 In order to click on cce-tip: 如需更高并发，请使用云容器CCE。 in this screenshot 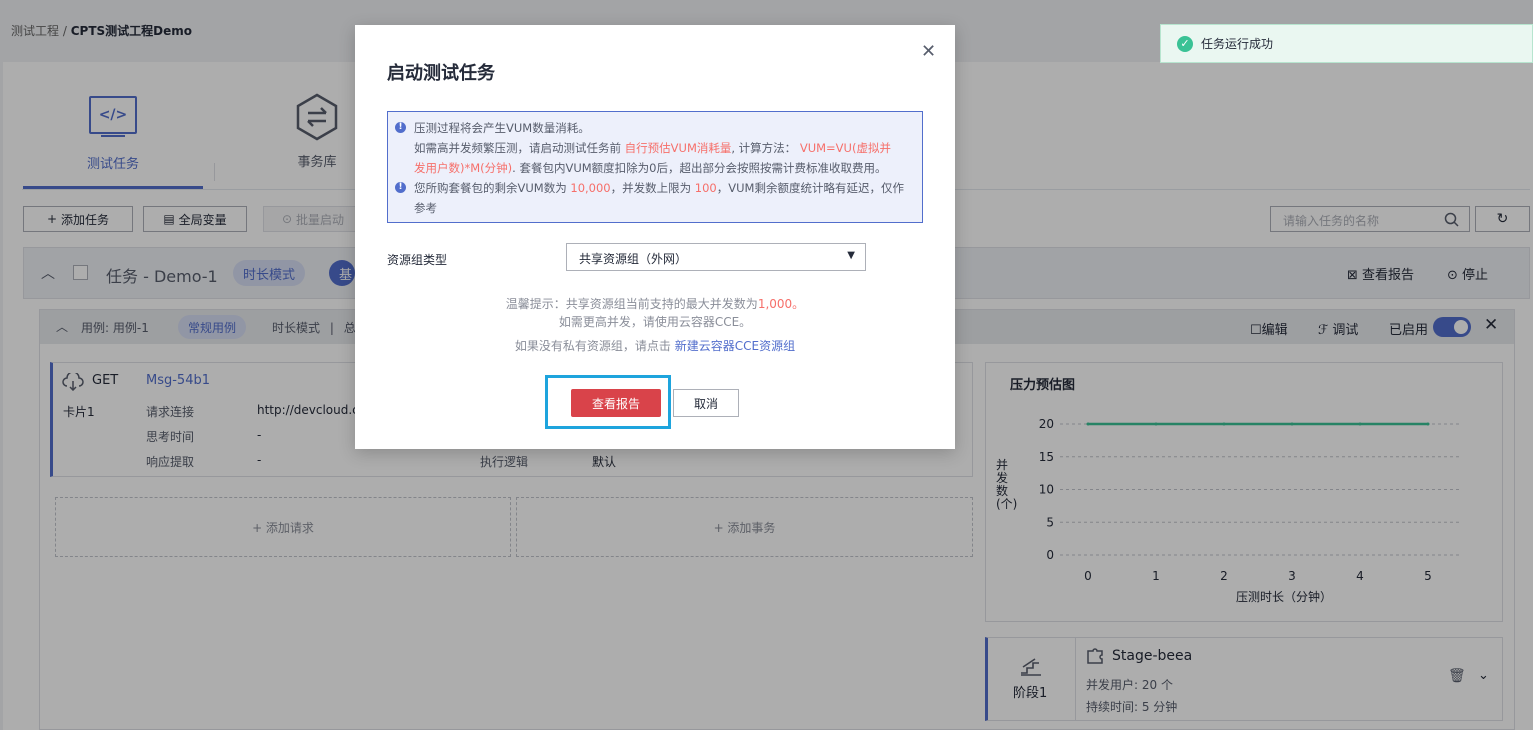, I will do `click(655, 322)`.